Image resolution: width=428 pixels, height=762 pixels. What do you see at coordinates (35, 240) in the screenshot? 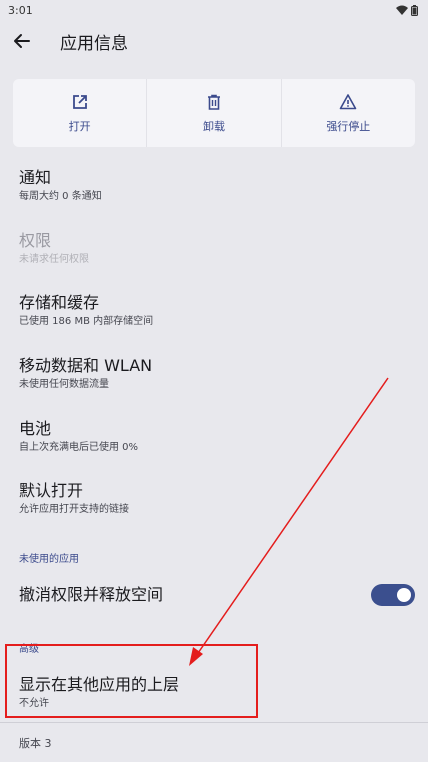
I see `permissions-title: 权限` at bounding box center [35, 240].